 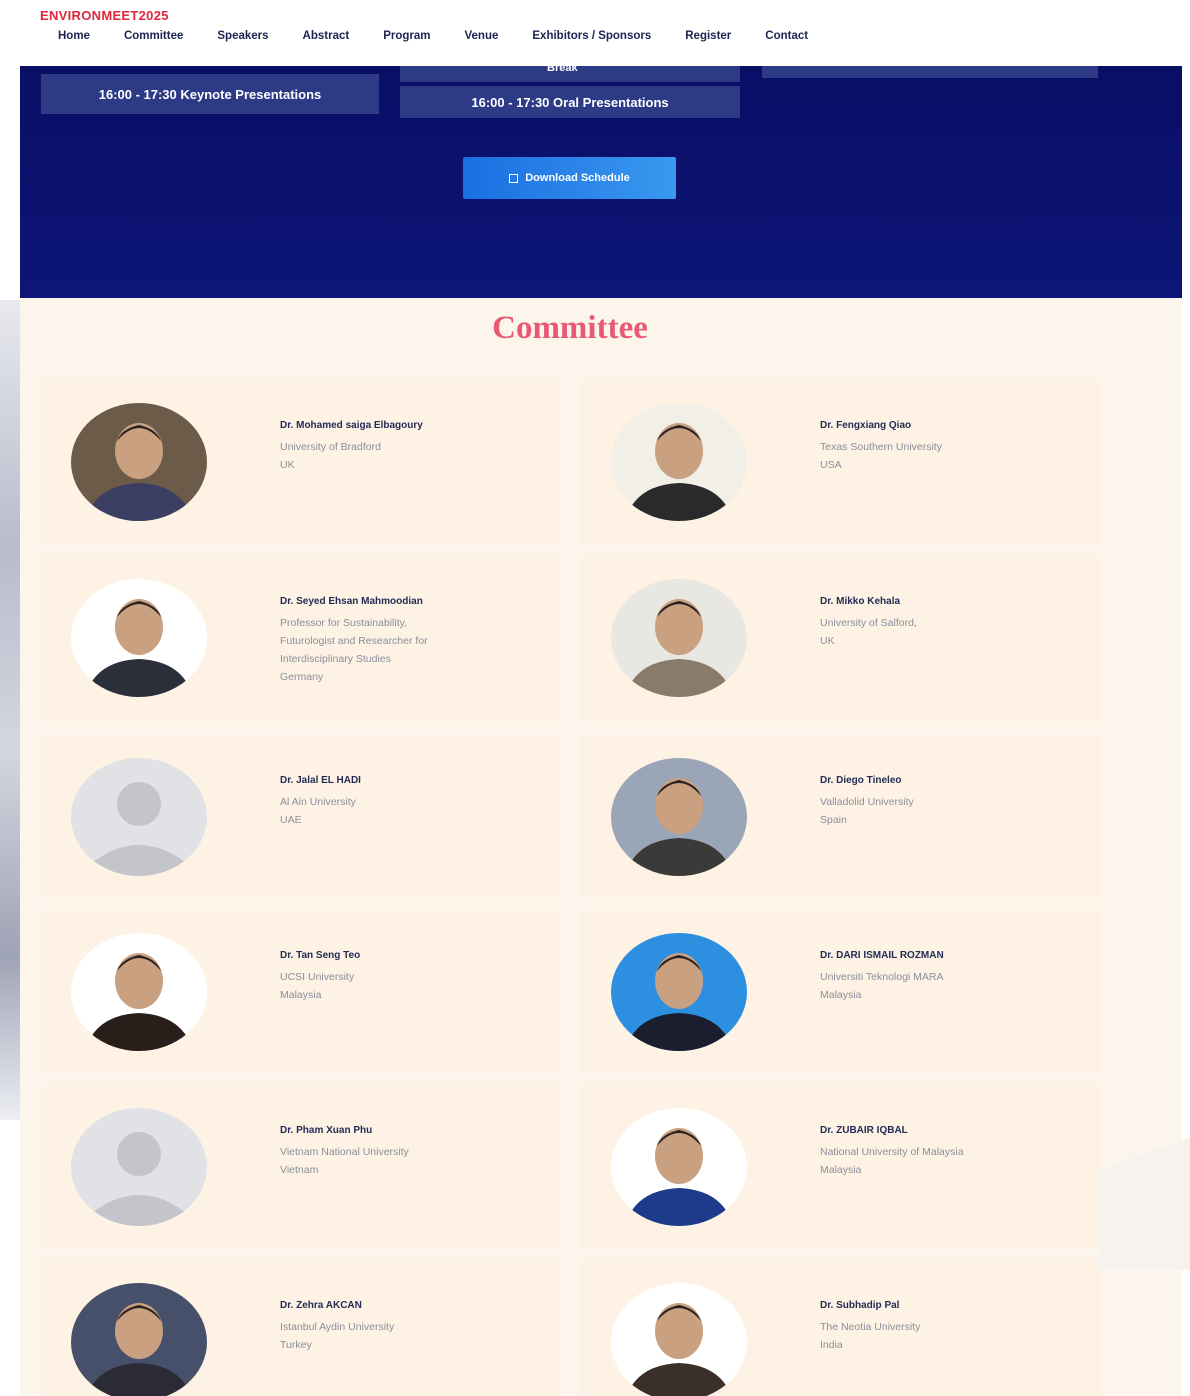 I want to click on member-affiliation: Professor for Sustainability,, so click(x=344, y=623).